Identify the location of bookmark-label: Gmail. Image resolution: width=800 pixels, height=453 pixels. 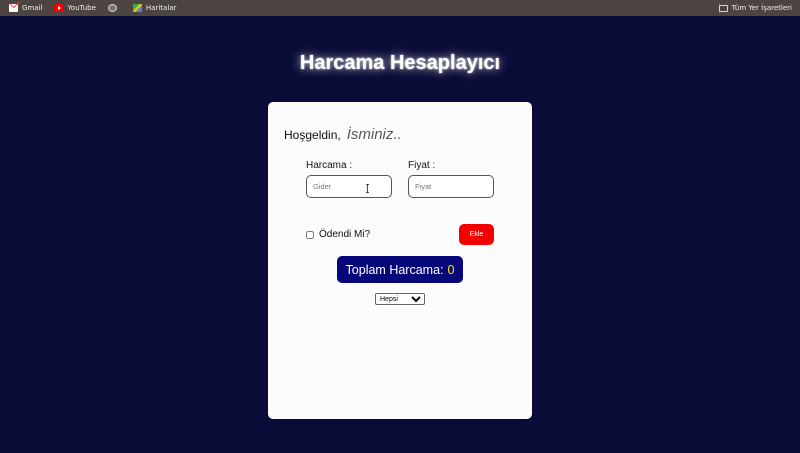
(32, 8).